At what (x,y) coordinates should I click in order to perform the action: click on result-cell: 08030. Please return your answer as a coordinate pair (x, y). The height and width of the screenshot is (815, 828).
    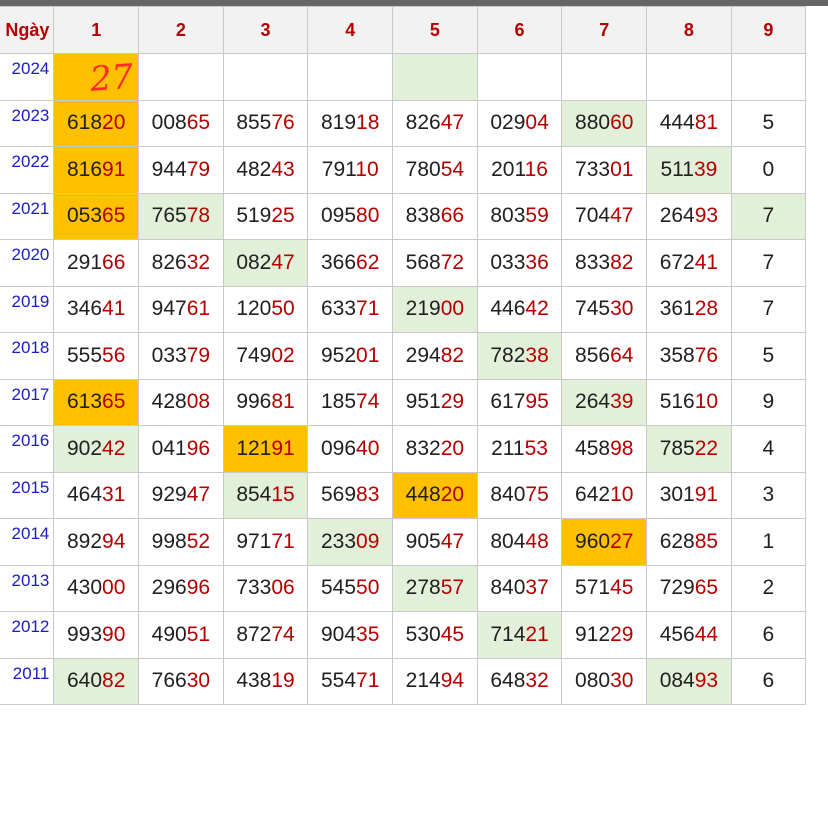
    Looking at the image, I should click on (604, 681).